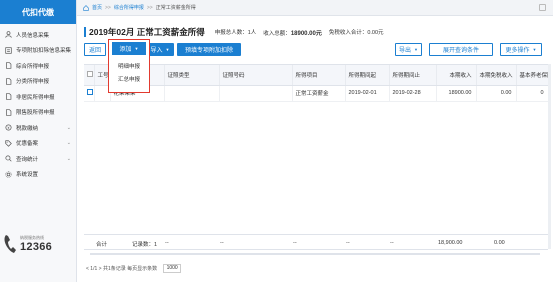 Image resolution: width=553 pixels, height=282 pixels. What do you see at coordinates (10, 244) in the screenshot?
I see `phone-icon` at bounding box center [10, 244].